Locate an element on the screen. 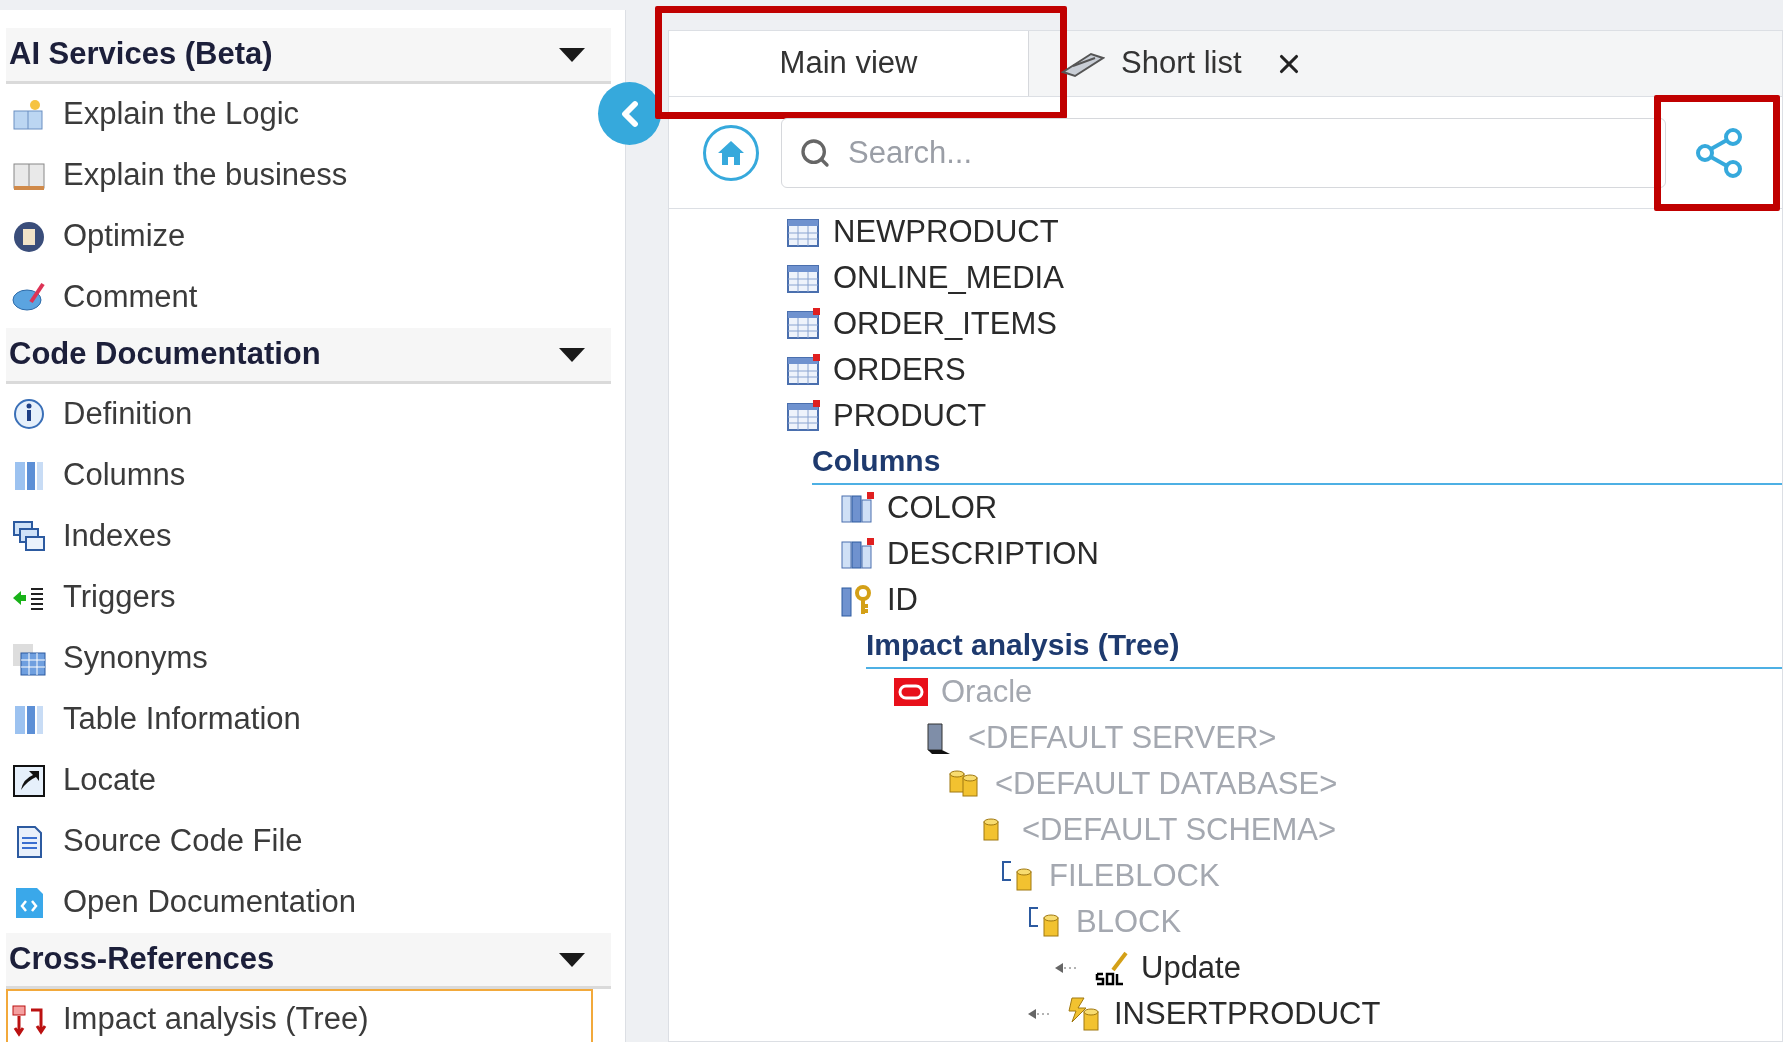 This screenshot has height=1042, width=1783. sidebar-item: Source Code File is located at coordinates (299, 841).